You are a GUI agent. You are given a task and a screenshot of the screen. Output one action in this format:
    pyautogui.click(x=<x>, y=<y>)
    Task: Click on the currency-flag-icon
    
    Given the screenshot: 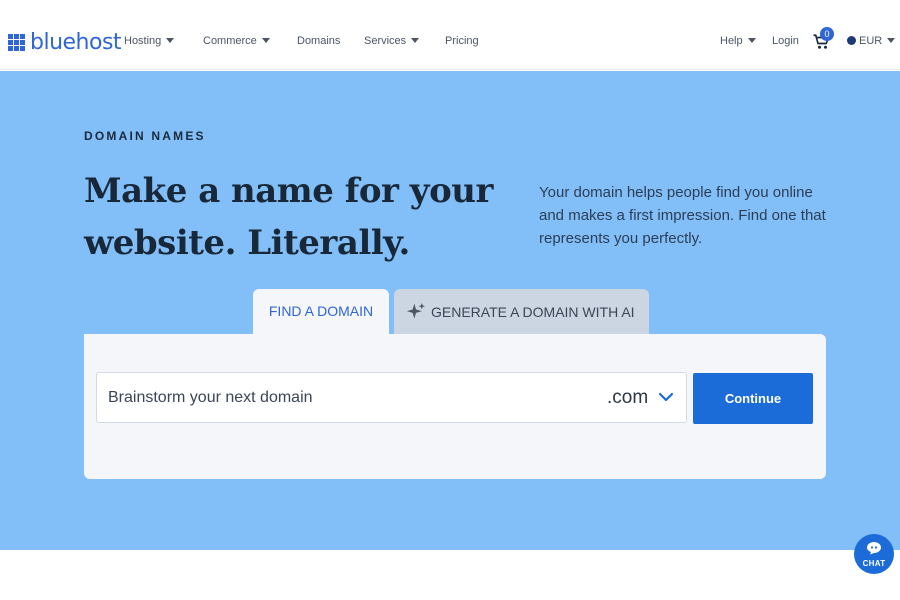 What is the action you would take?
    pyautogui.click(x=851, y=40)
    